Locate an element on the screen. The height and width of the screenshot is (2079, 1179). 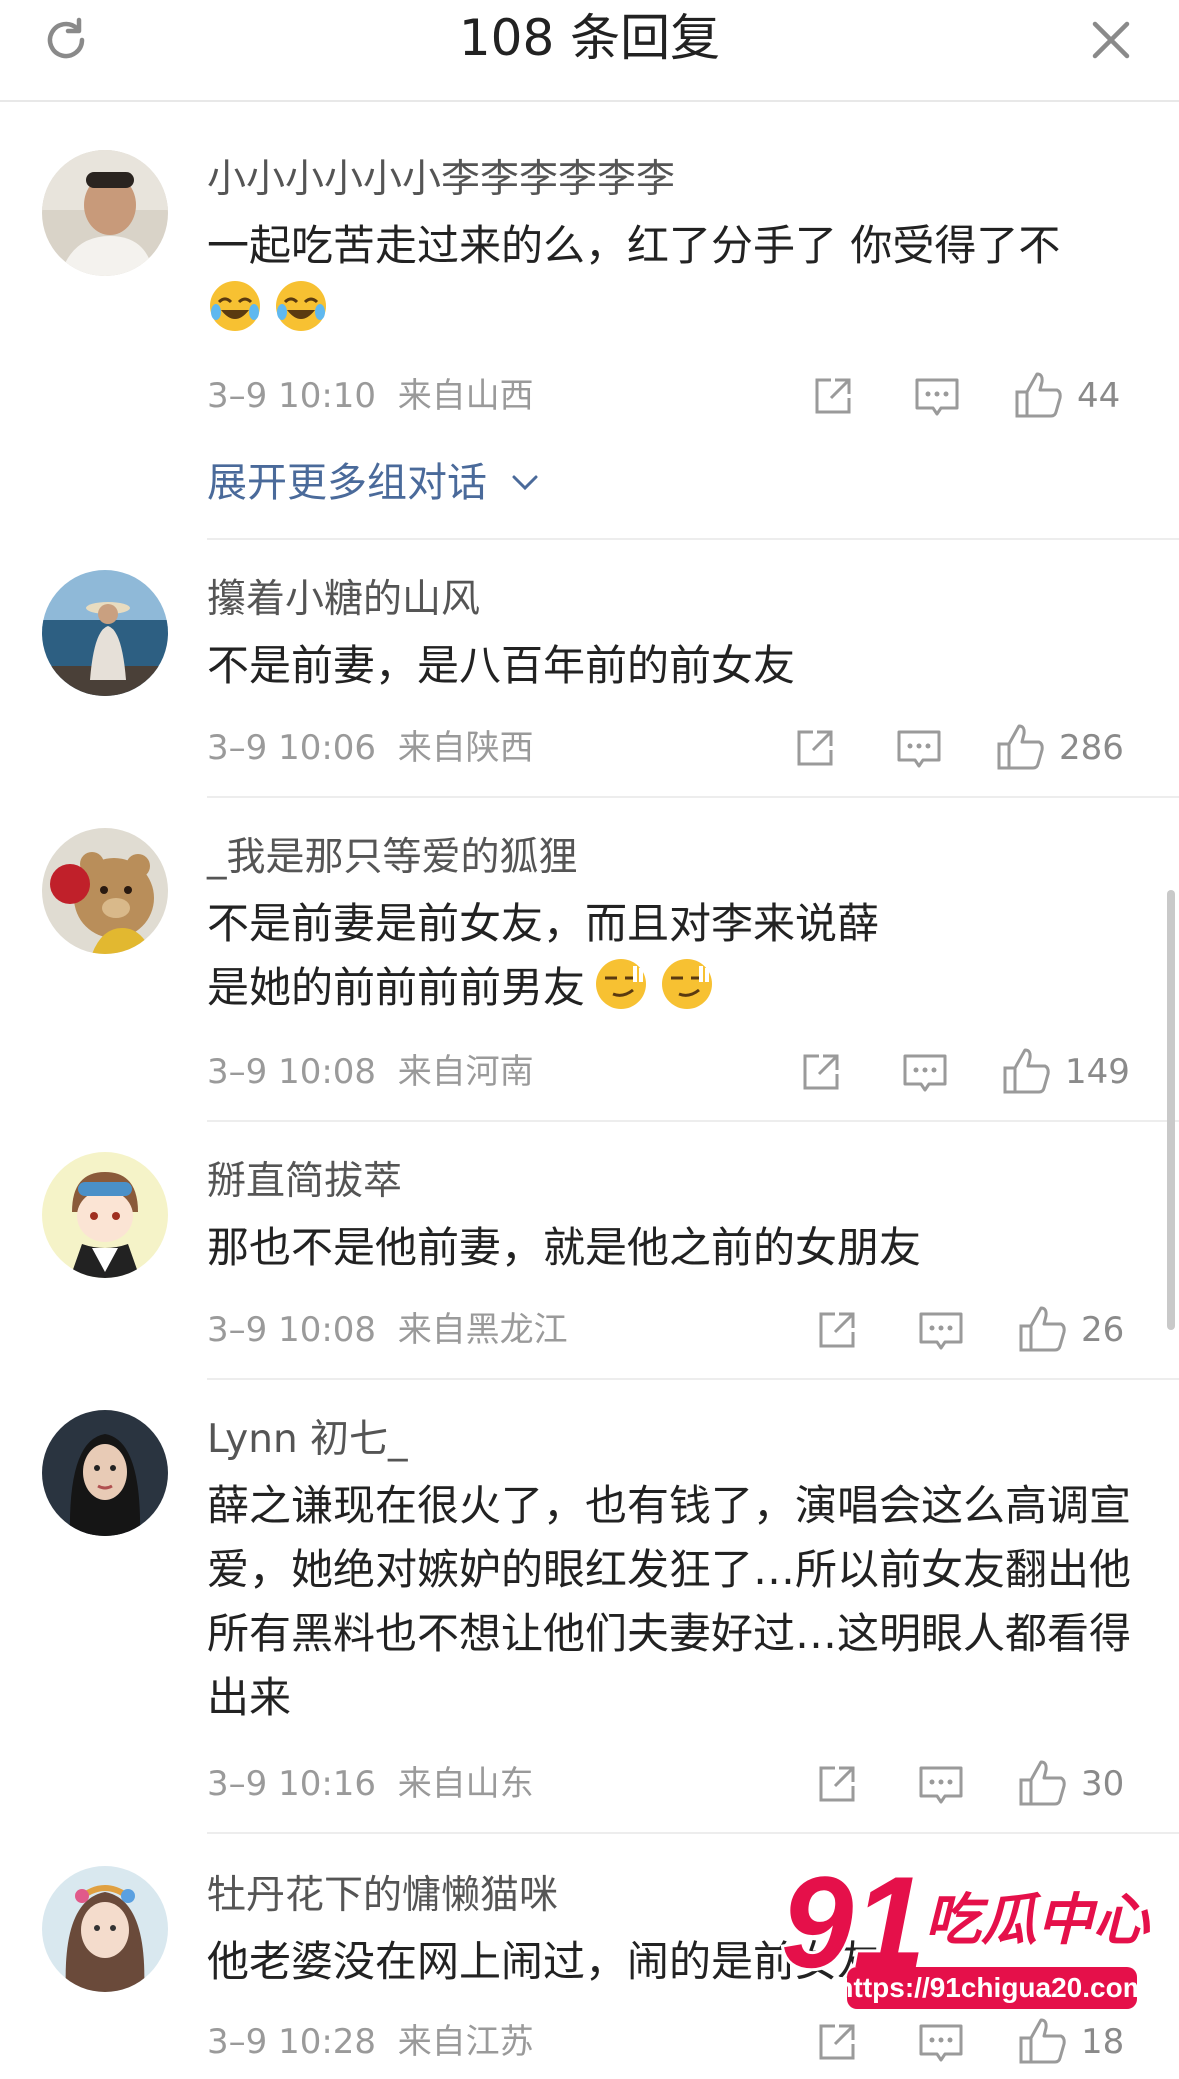
comment-location: 来自陕西 is located at coordinates (465, 748).